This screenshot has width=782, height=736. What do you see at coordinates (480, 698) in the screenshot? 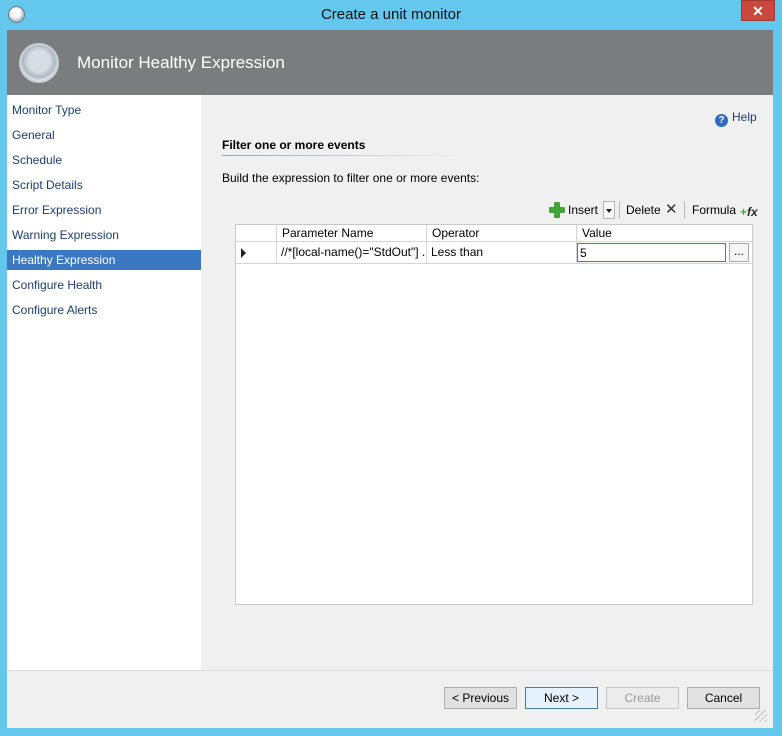
I see `previous-button: < Previous` at bounding box center [480, 698].